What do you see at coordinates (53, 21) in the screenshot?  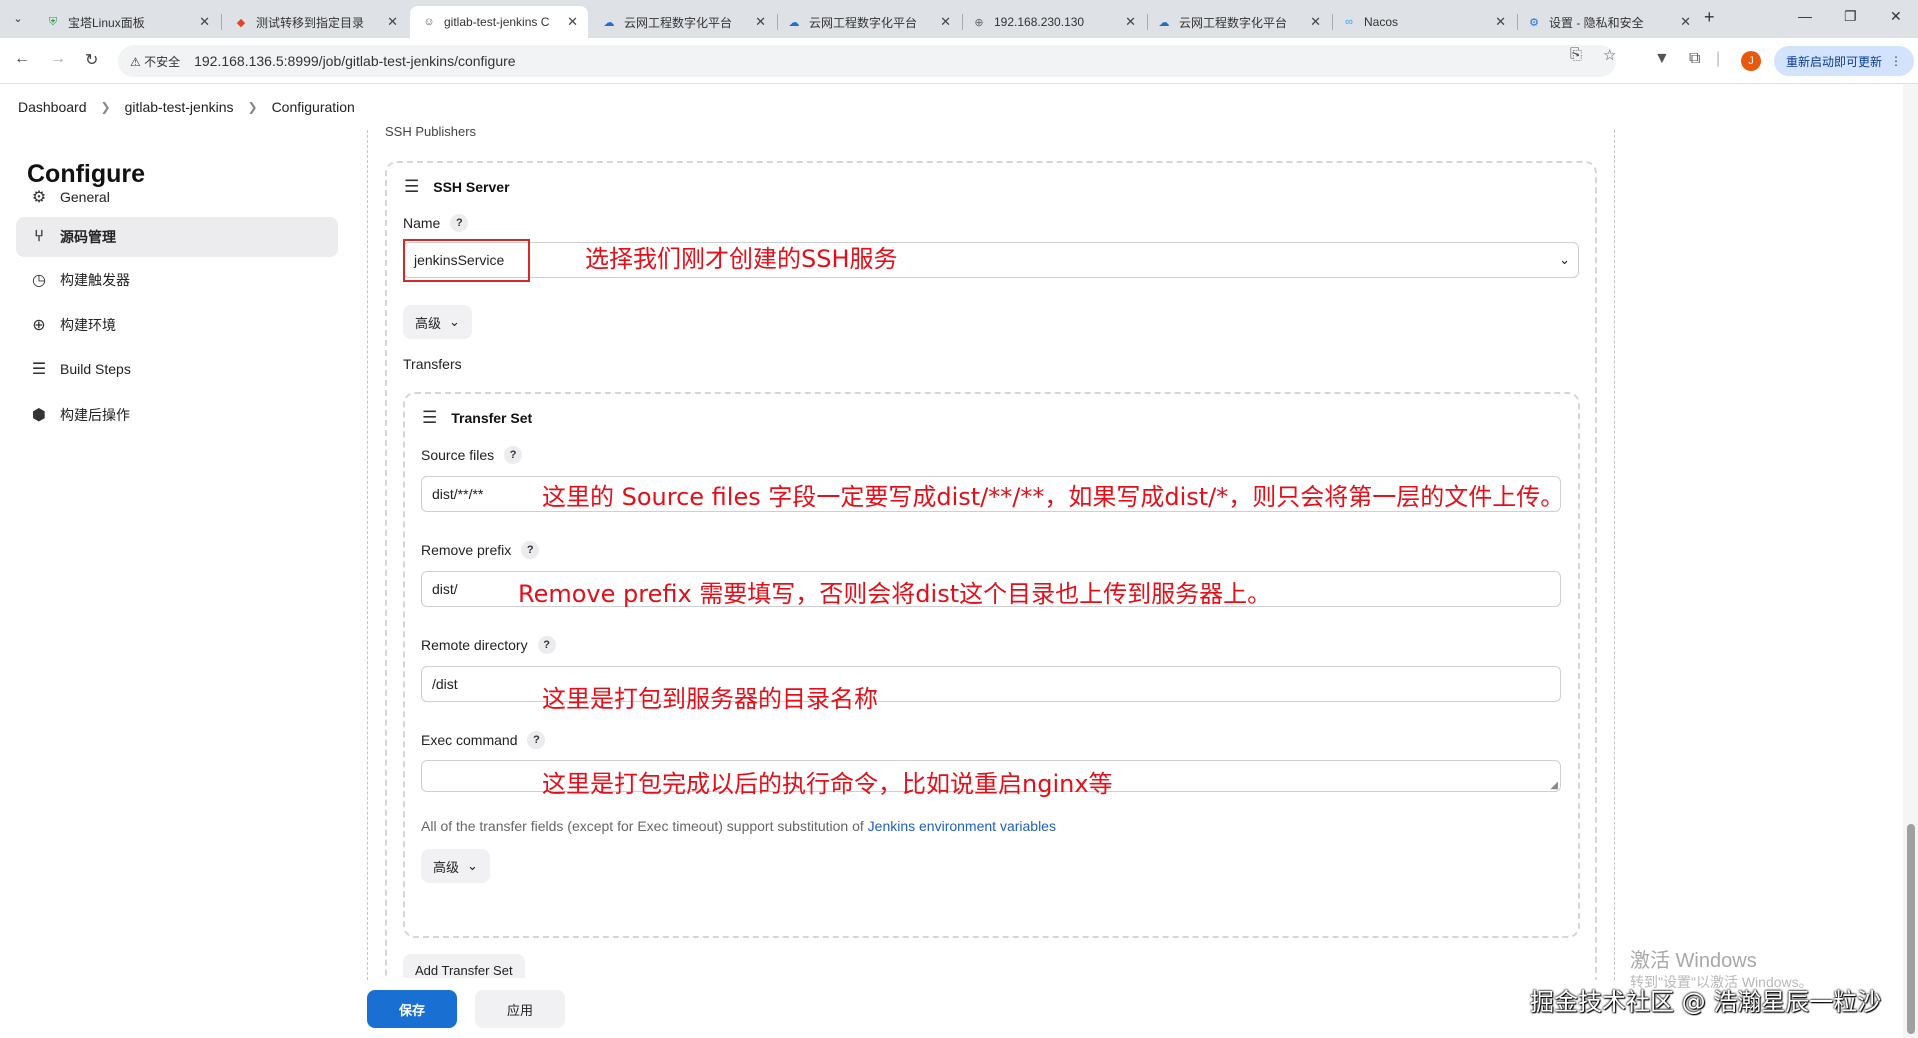 I see `shield-icon: ⛨` at bounding box center [53, 21].